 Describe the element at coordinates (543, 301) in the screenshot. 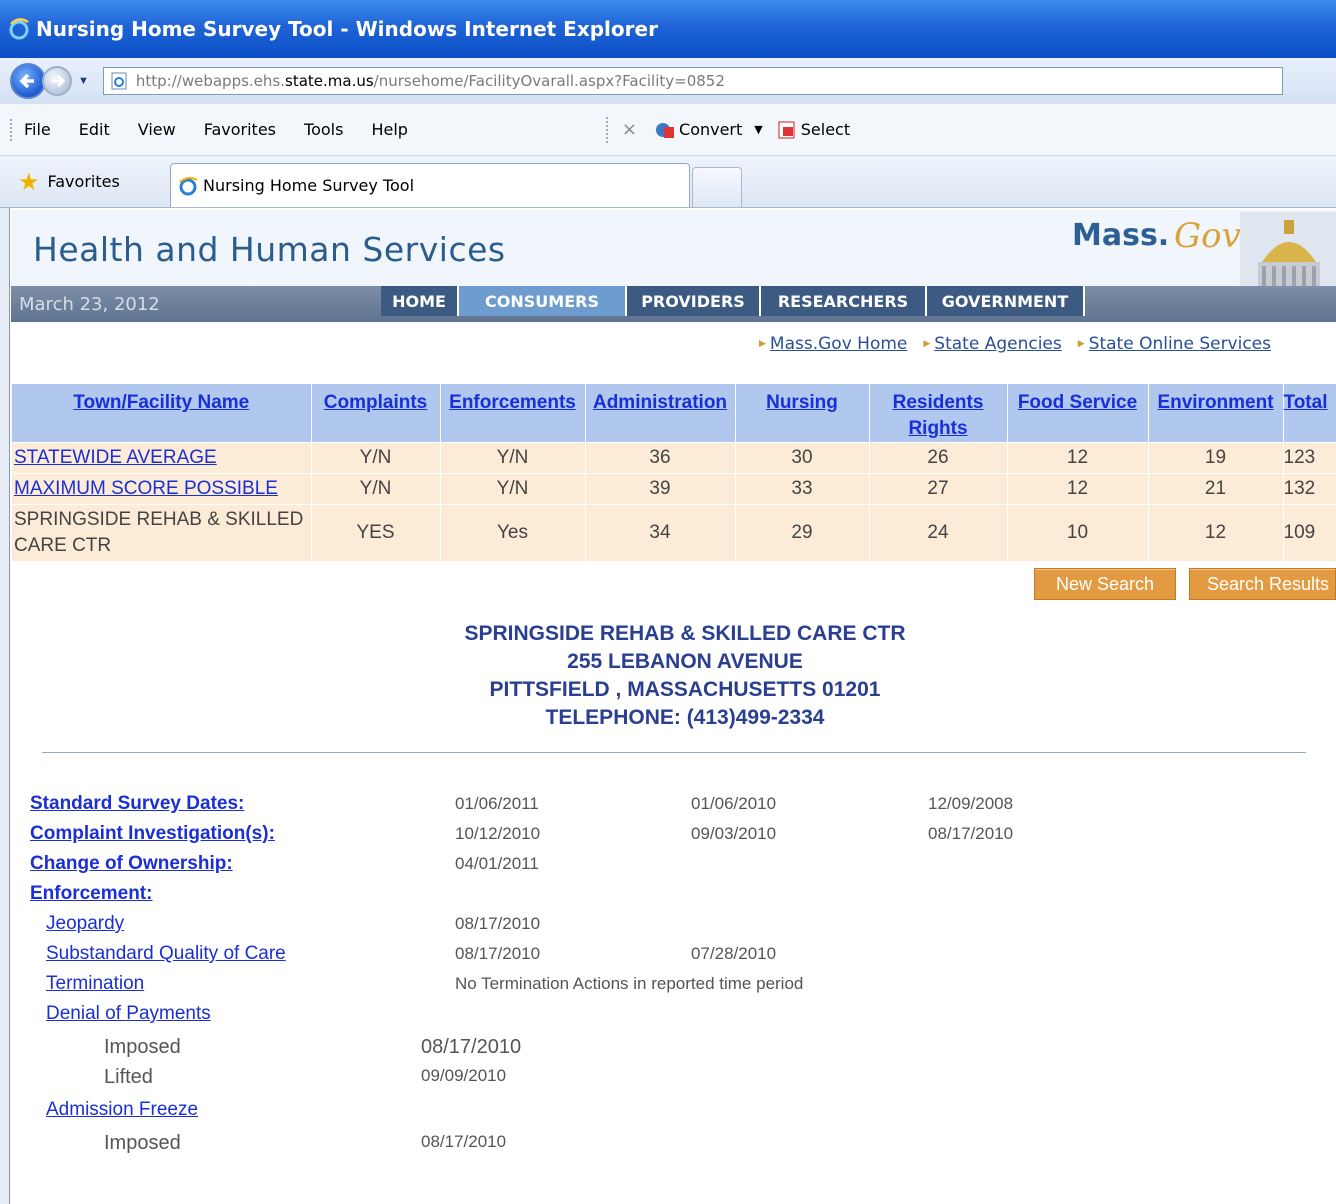

I see `nav-consumers: CONSUMERS` at that location.